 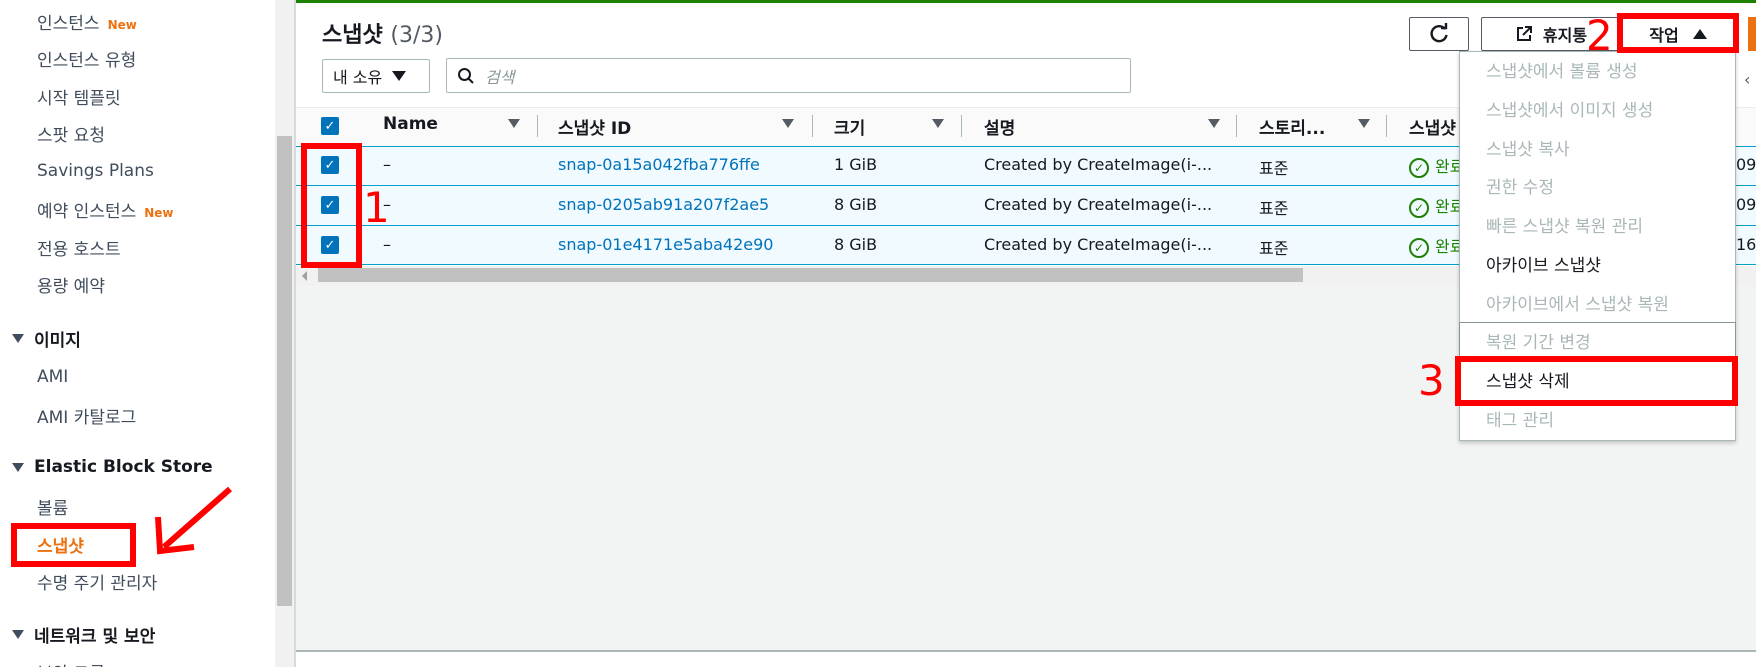 I want to click on menu-item-copy-snapshot: 스냅샷 복사, so click(x=1528, y=147).